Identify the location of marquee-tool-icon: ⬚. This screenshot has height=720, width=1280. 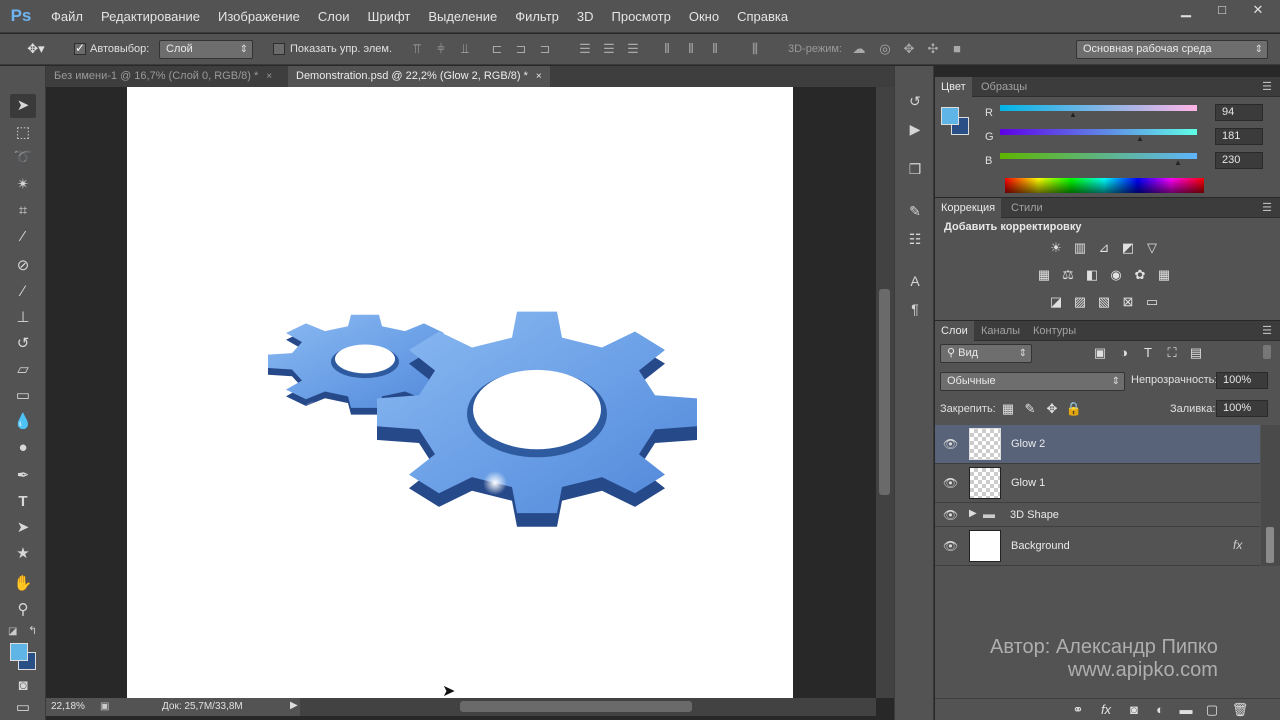
(23, 133).